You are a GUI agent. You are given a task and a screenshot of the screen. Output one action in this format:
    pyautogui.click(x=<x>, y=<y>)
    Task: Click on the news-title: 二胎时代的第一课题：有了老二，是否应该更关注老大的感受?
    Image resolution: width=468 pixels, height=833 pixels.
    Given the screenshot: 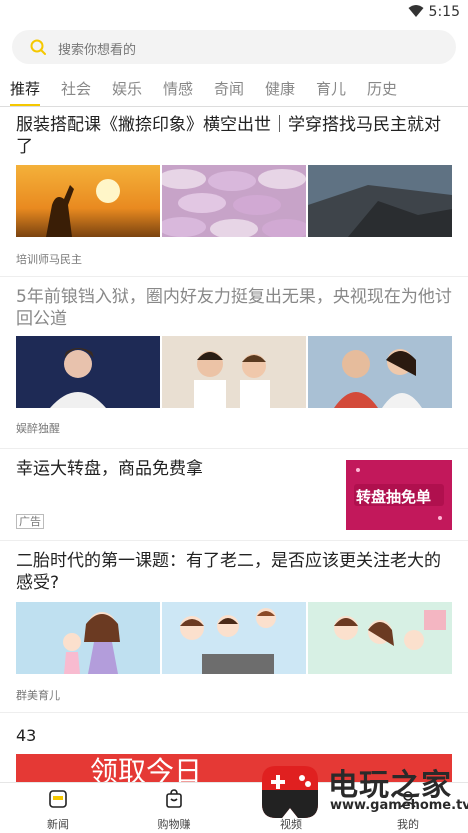 What is the action you would take?
    pyautogui.click(x=236, y=572)
    